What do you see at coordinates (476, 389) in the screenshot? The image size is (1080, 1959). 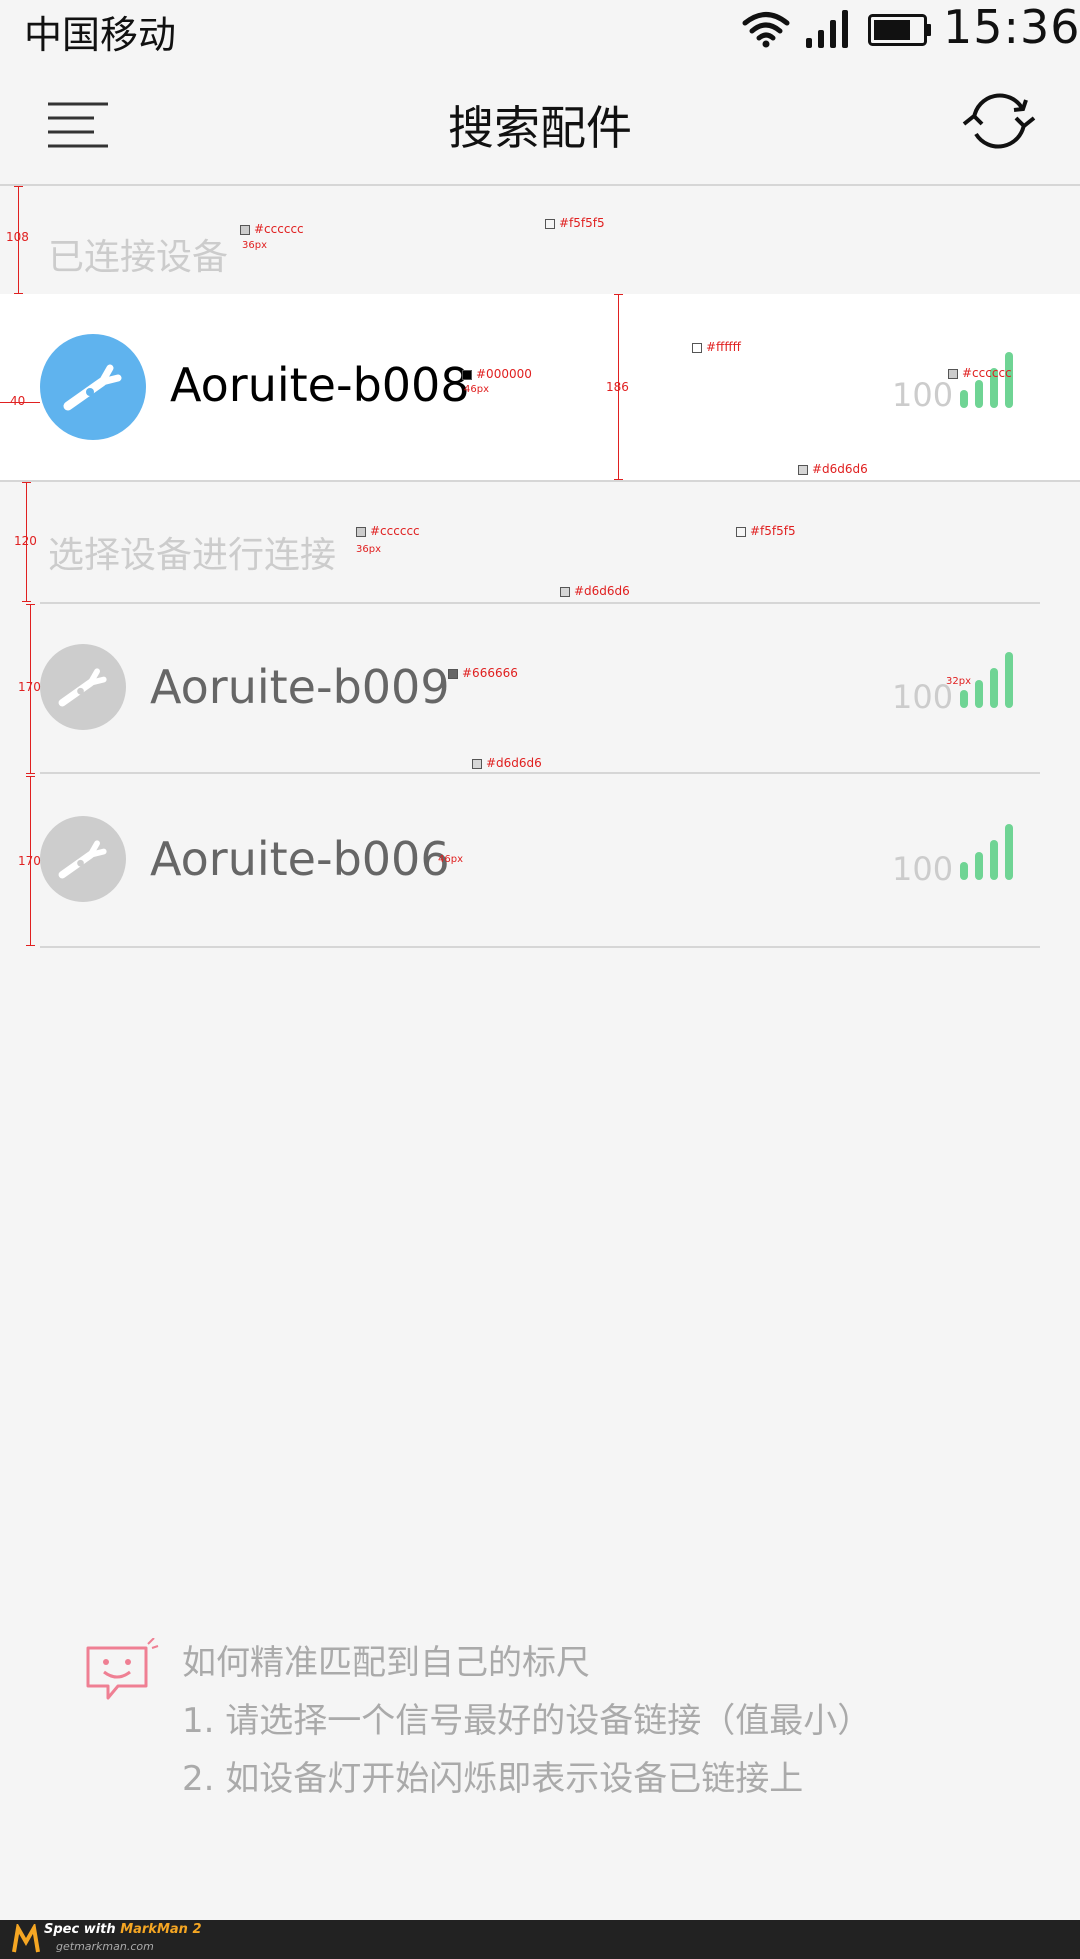 I see `annotation-name-size: 46px` at bounding box center [476, 389].